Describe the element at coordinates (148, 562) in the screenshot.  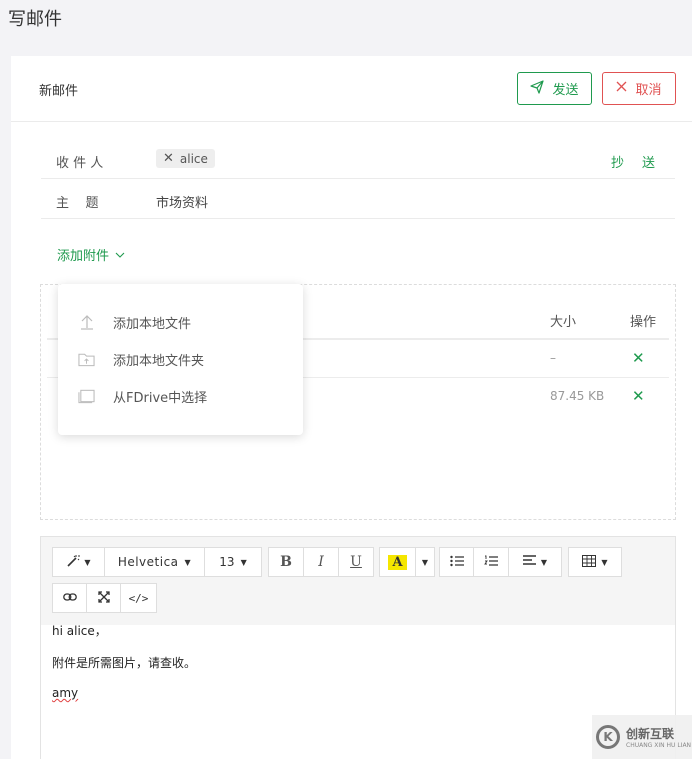
I see `font-family-value: Helvetica` at that location.